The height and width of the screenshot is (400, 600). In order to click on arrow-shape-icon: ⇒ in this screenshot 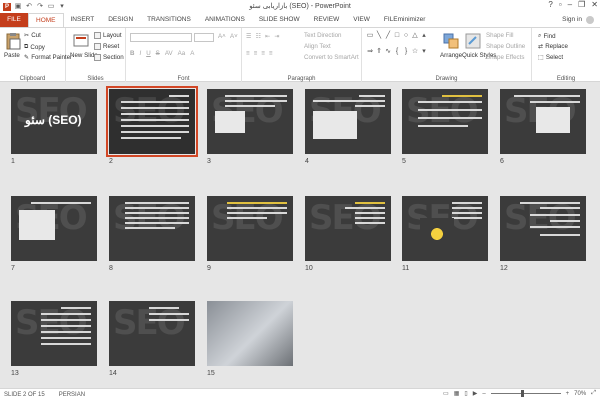, I will do `click(370, 52)`.